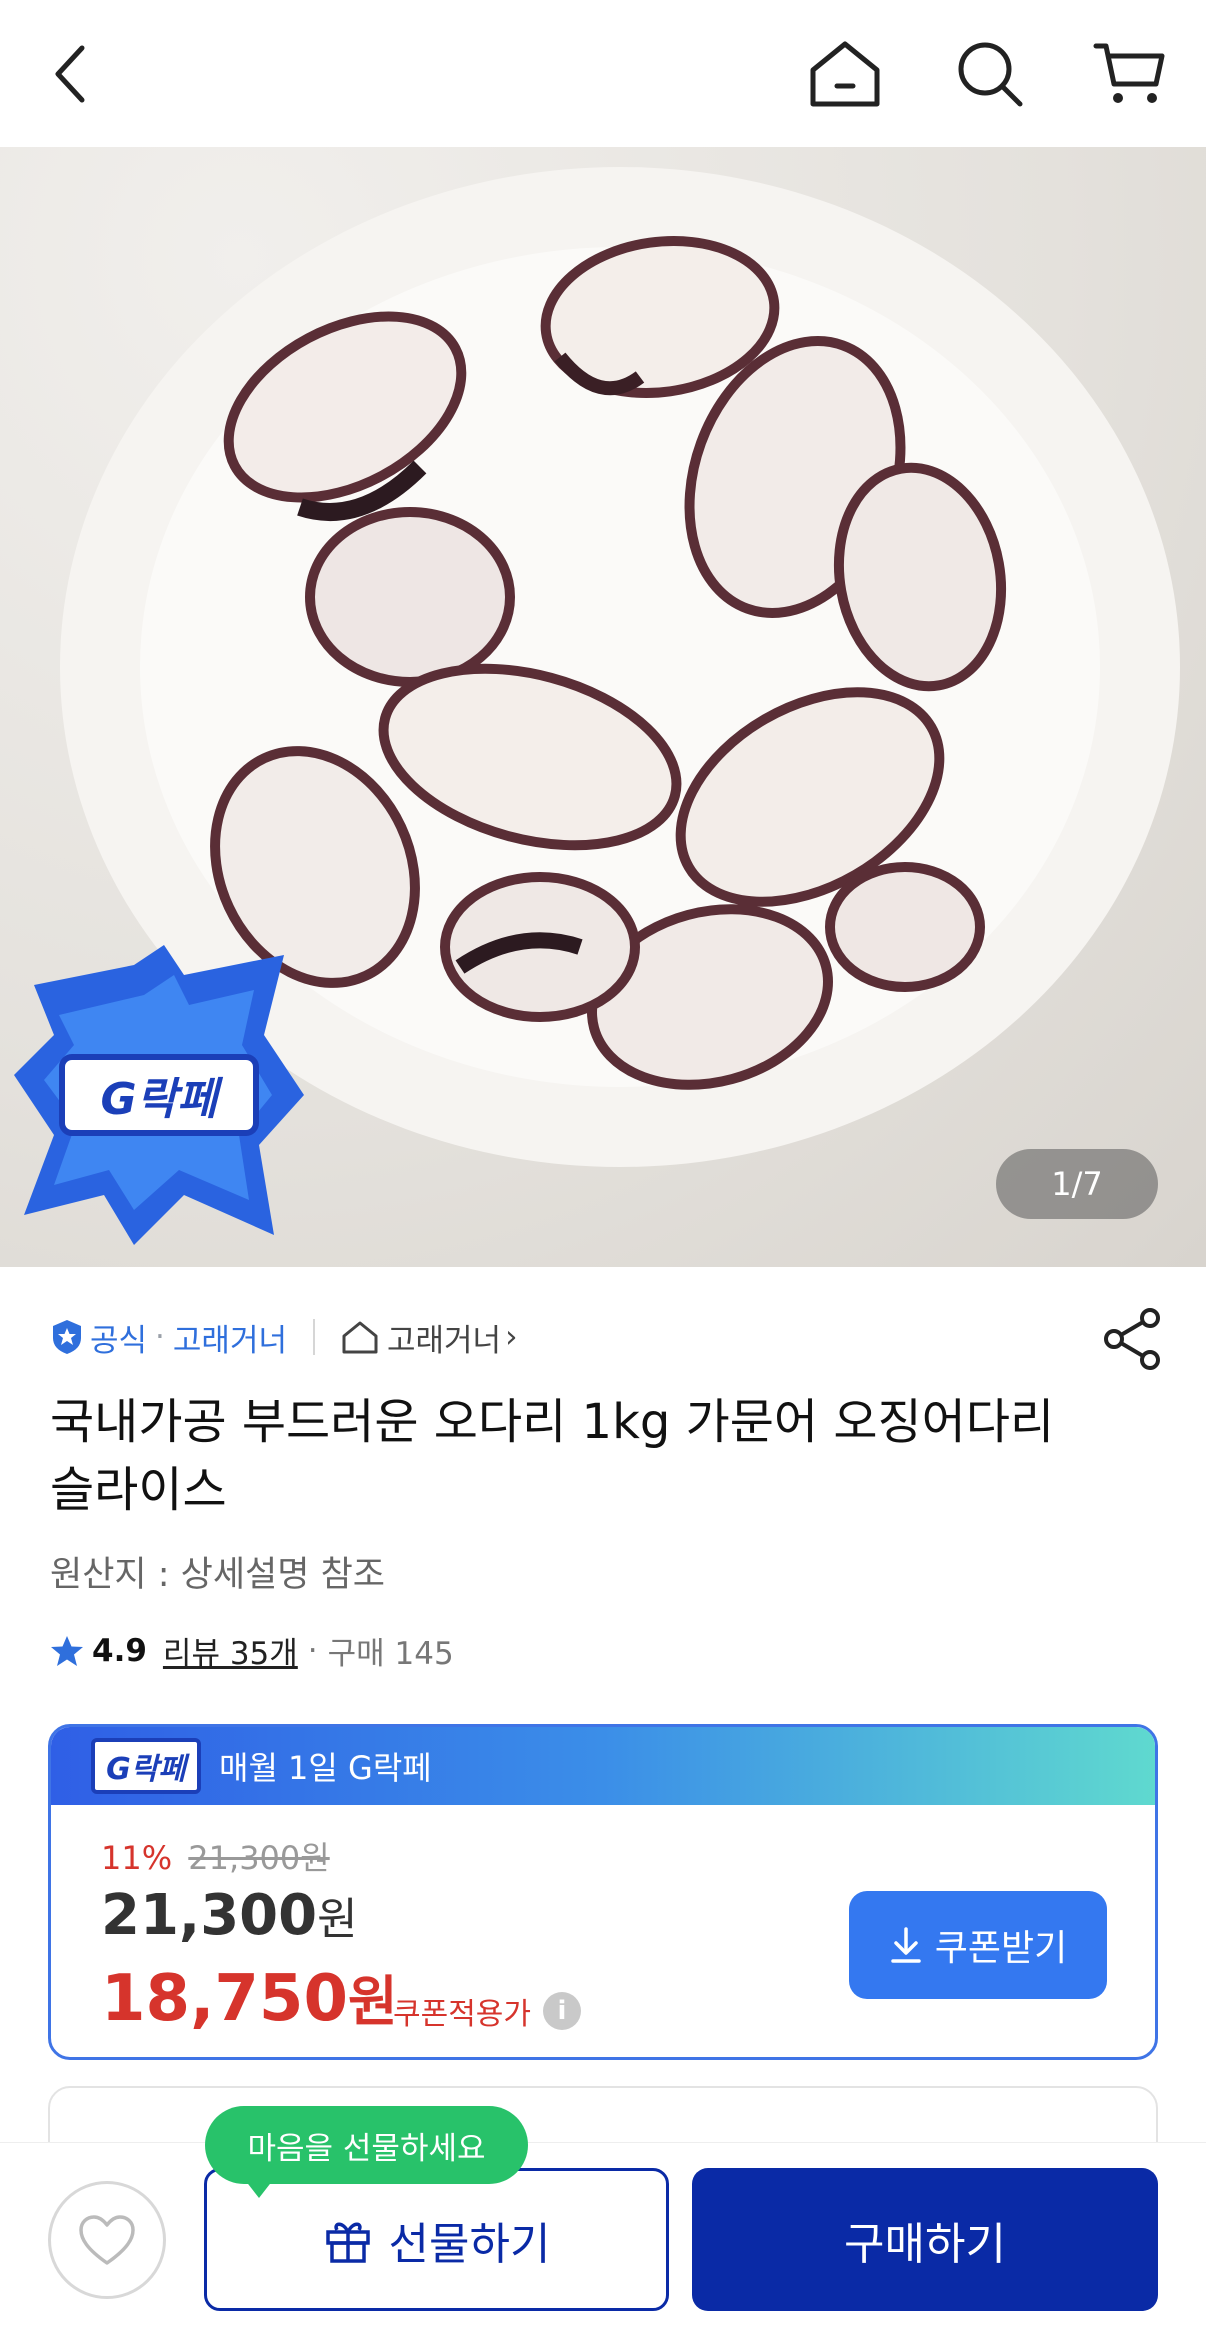 The height and width of the screenshot is (2334, 1206). What do you see at coordinates (249, 1999) in the screenshot?
I see `coupon-price: 18,750원` at bounding box center [249, 1999].